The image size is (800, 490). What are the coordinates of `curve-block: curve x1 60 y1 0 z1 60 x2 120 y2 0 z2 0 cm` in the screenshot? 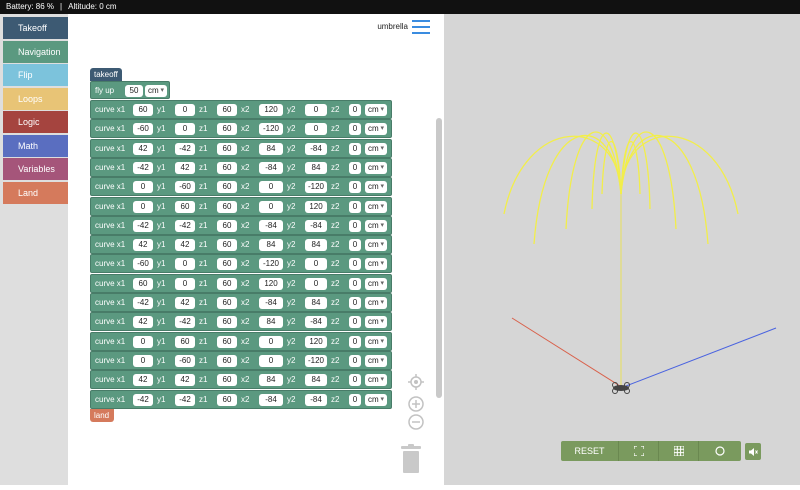 It's located at (241, 109).